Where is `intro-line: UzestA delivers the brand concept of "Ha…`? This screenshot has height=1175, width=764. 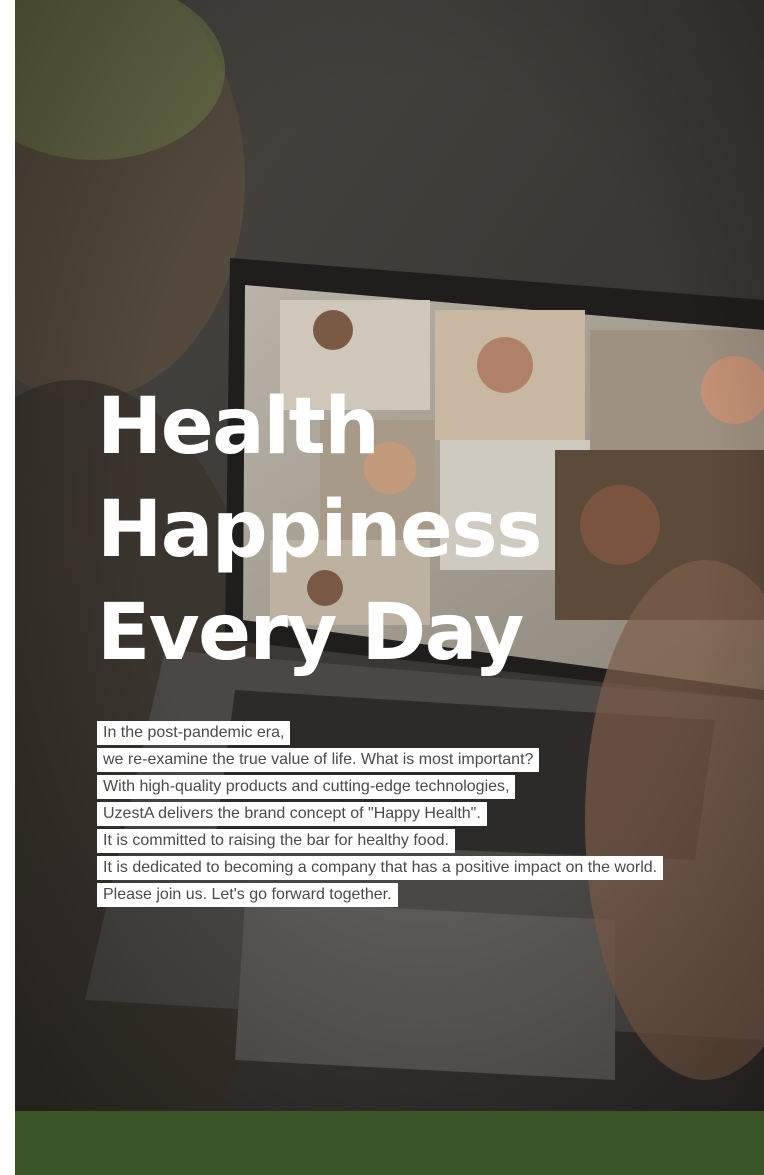 intro-line: UzestA delivers the brand concept of "Ha… is located at coordinates (292, 814).